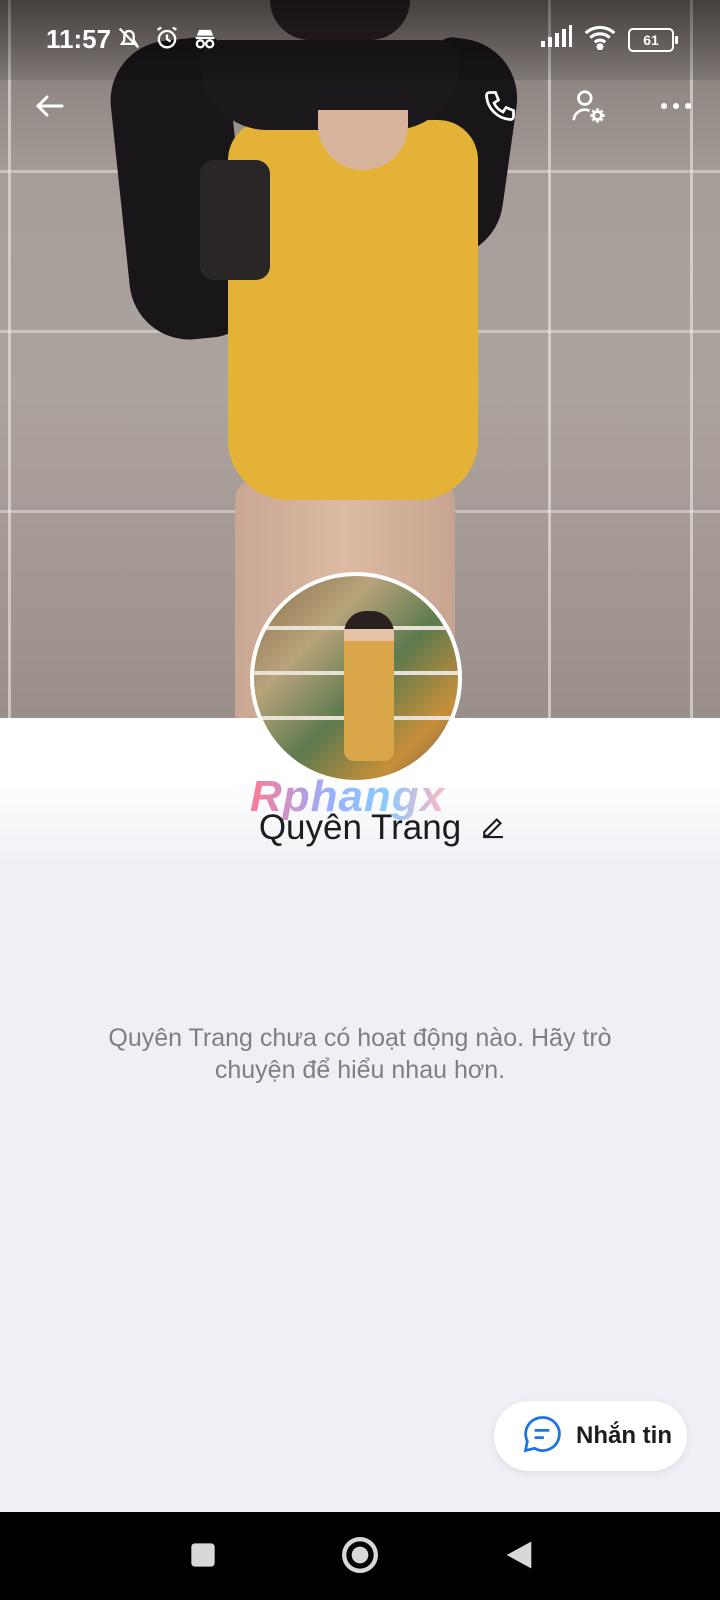 This screenshot has height=1600, width=720. Describe the element at coordinates (369, 686) in the screenshot. I see `avatar-person` at that location.